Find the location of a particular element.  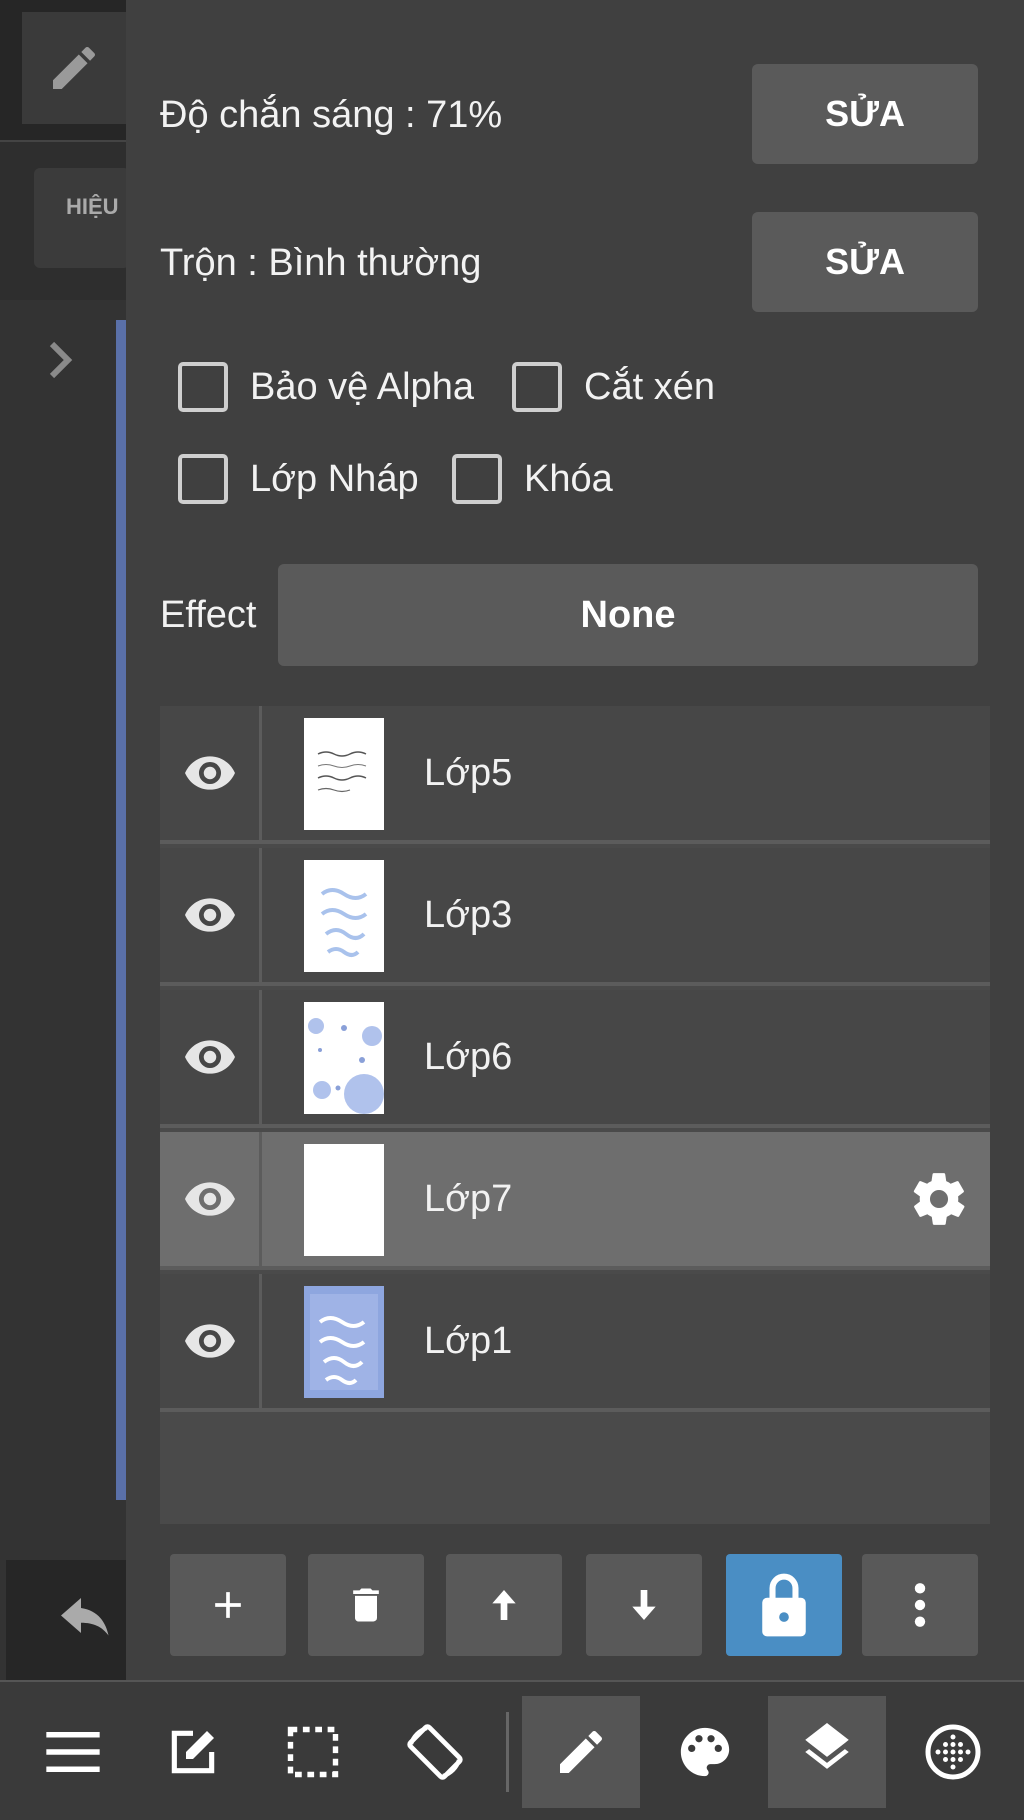

effect-label: Effect is located at coordinates (208, 615).